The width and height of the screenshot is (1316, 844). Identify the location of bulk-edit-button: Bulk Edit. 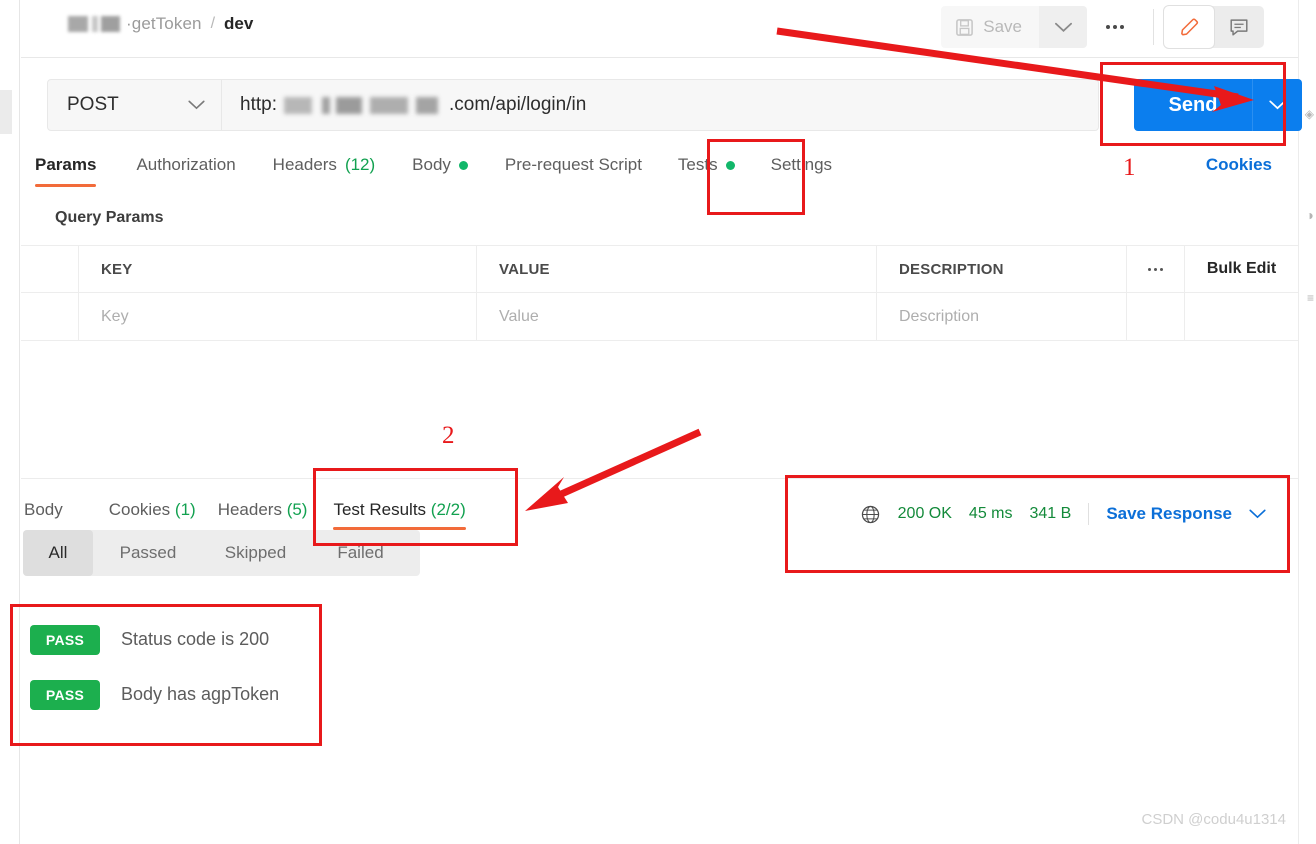
(1241, 269).